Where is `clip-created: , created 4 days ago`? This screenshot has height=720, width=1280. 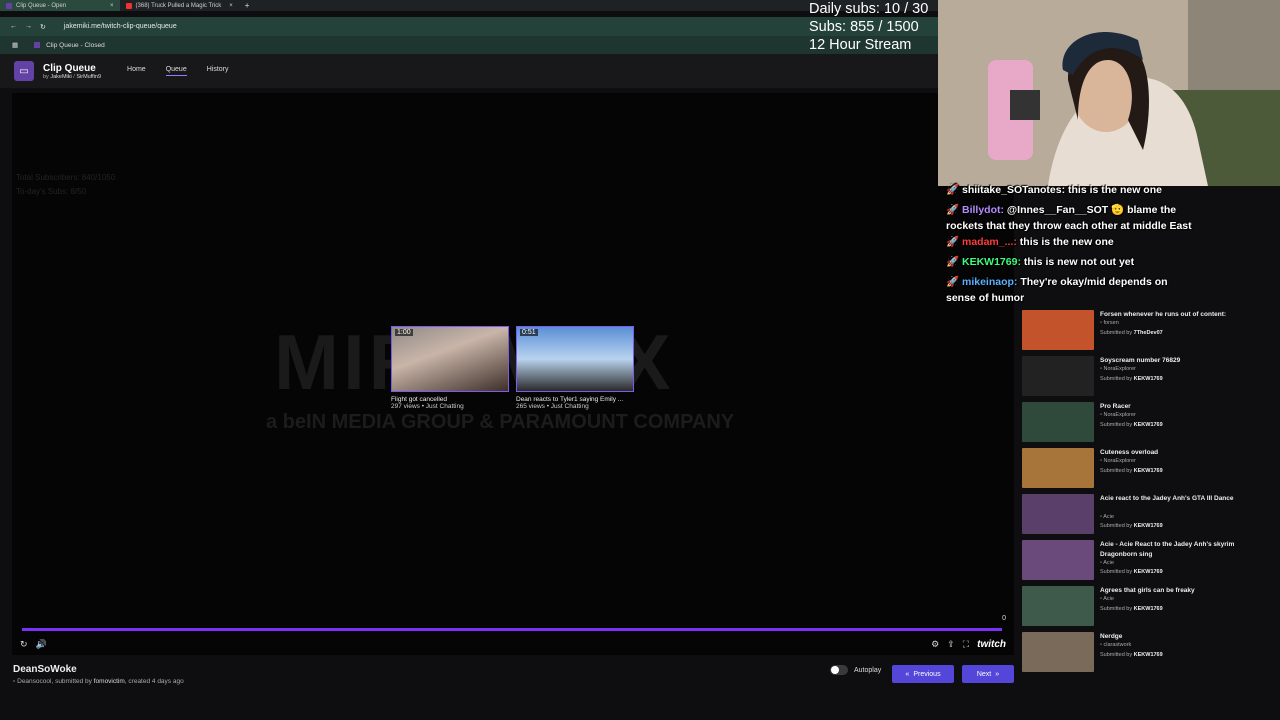
clip-created: , created 4 days ago is located at coordinates (154, 681).